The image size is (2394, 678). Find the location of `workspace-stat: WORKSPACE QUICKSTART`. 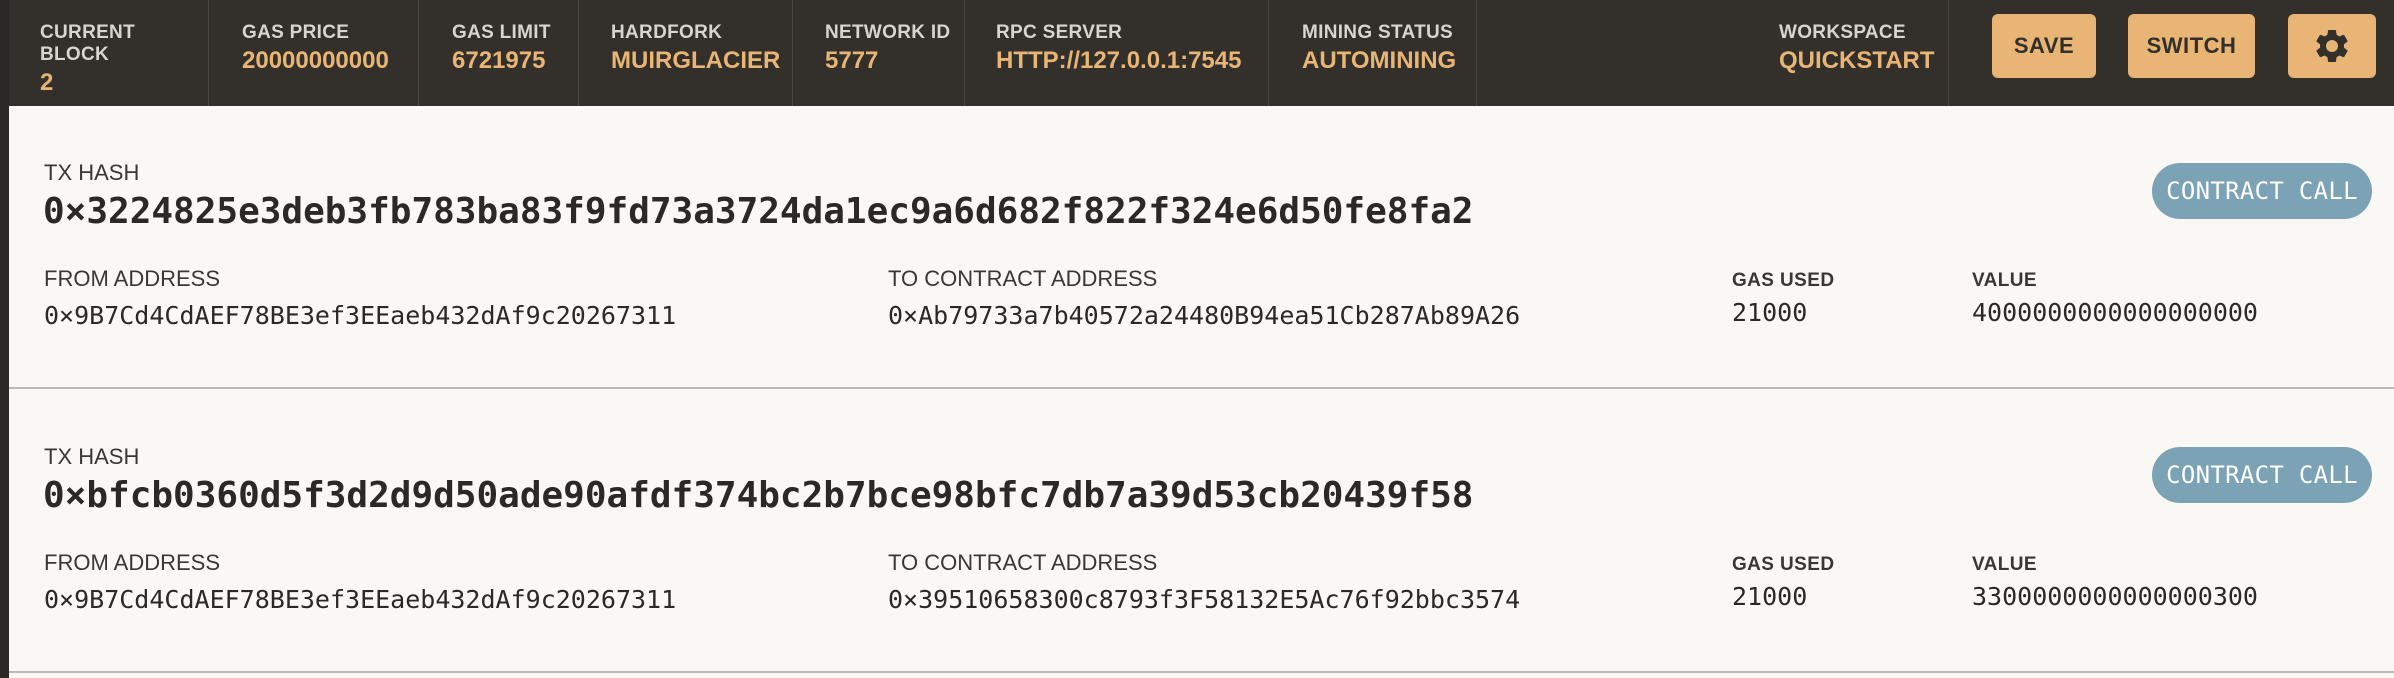

workspace-stat: WORKSPACE QUICKSTART is located at coordinates (1854, 53).